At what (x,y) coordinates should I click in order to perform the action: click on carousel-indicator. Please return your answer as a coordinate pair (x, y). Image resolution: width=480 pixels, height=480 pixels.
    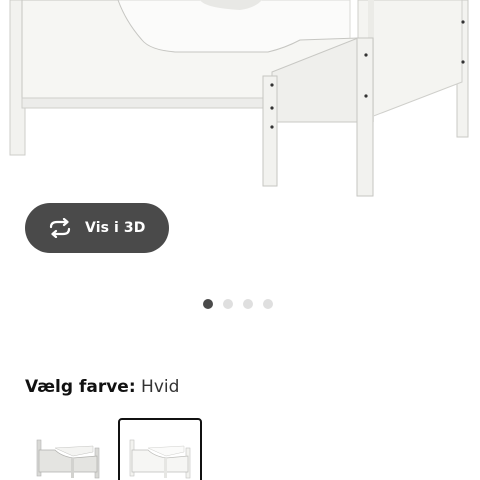
    Looking at the image, I should click on (238, 304).